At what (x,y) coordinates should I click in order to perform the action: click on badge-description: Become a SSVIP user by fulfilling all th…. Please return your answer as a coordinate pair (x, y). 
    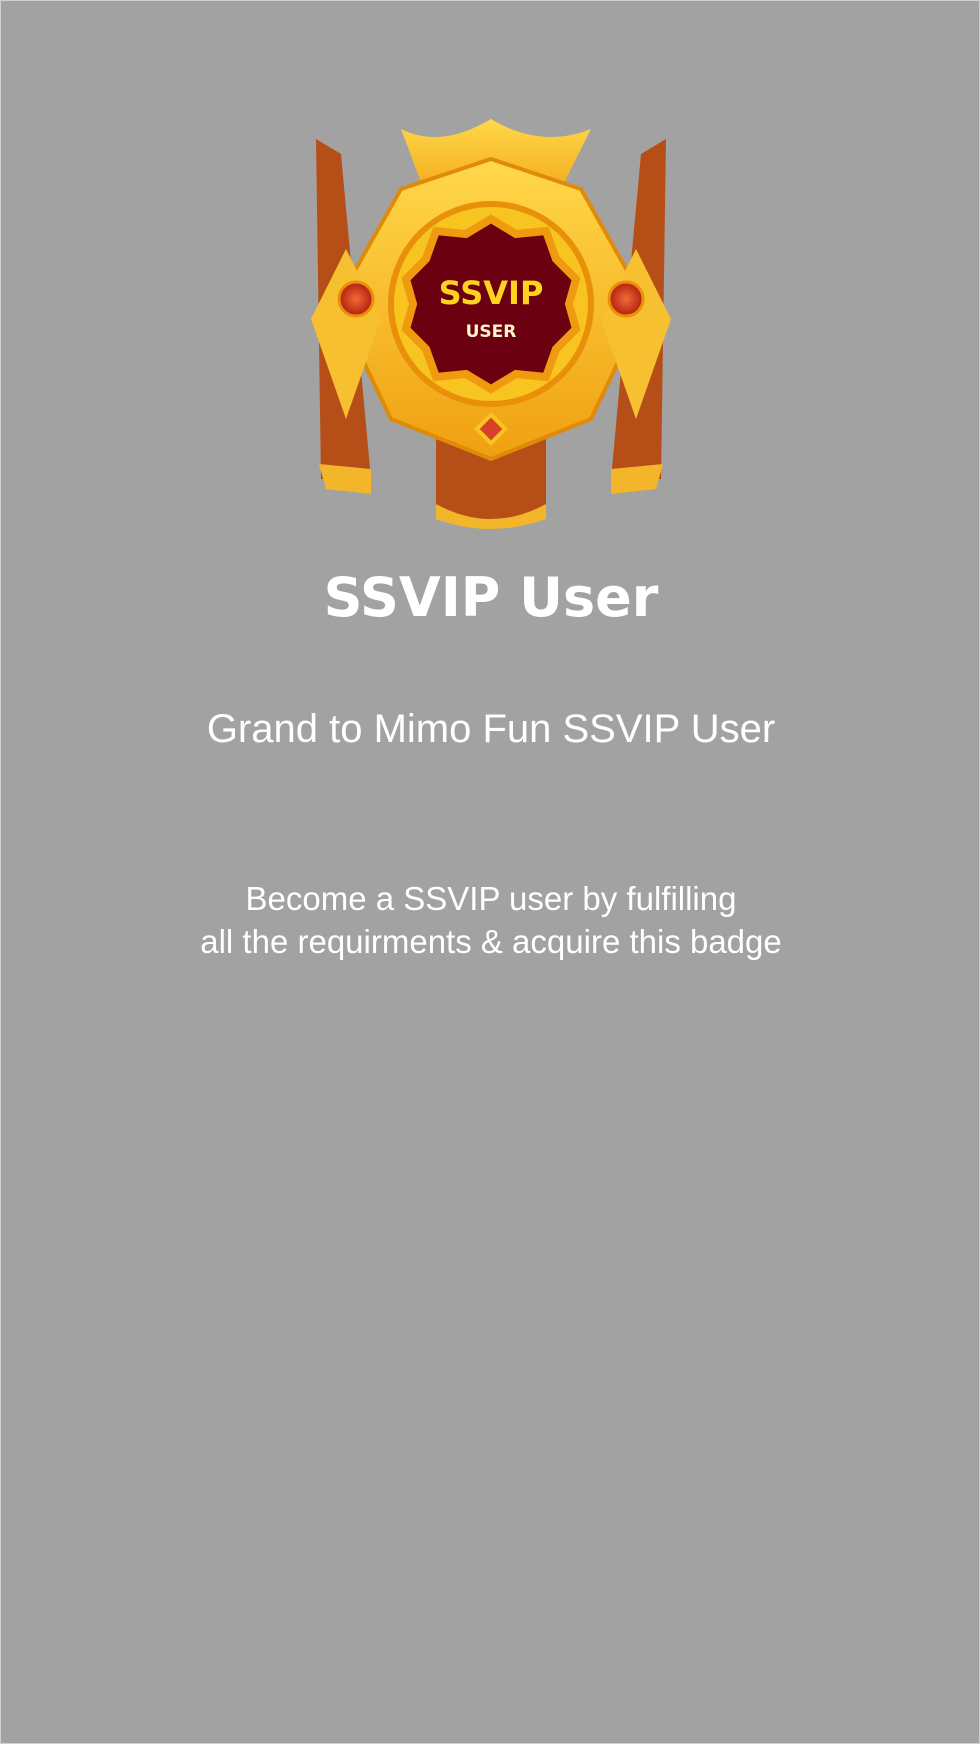
    Looking at the image, I should click on (490, 920).